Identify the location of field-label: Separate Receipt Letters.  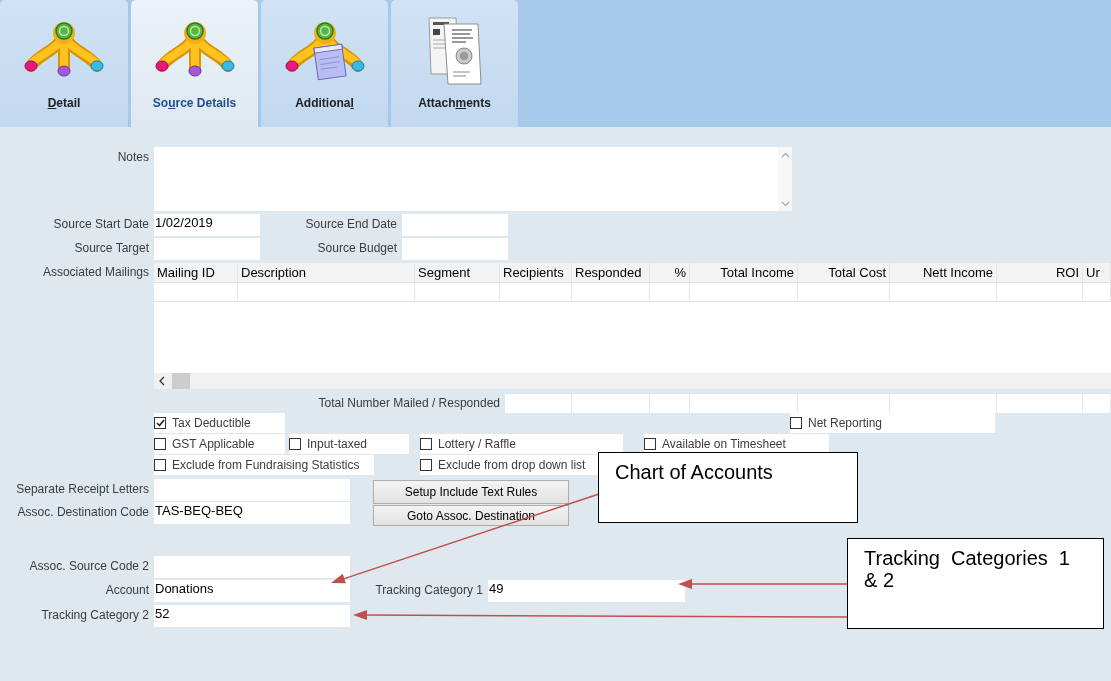
(82, 489).